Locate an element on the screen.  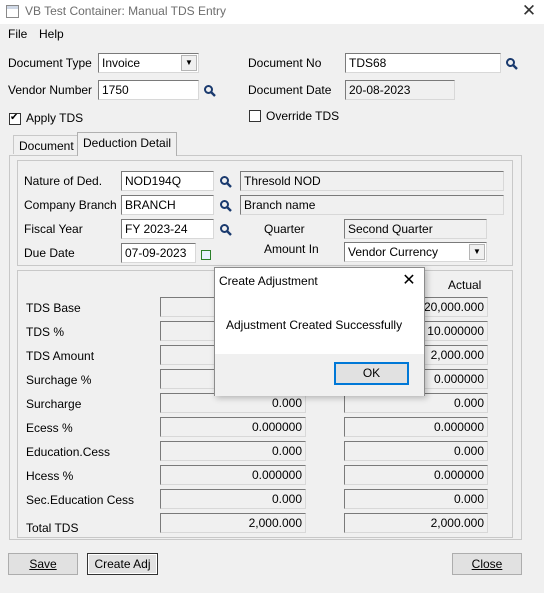
education-cess-actual: 0.000 is located at coordinates (416, 451).